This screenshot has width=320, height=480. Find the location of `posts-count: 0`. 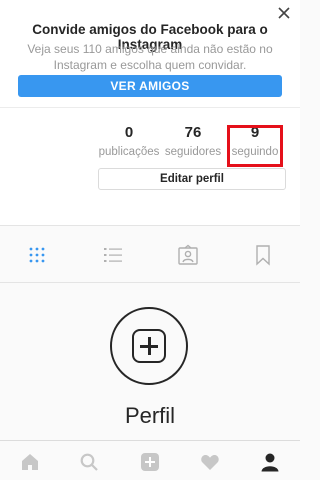

posts-count: 0 is located at coordinates (129, 132).